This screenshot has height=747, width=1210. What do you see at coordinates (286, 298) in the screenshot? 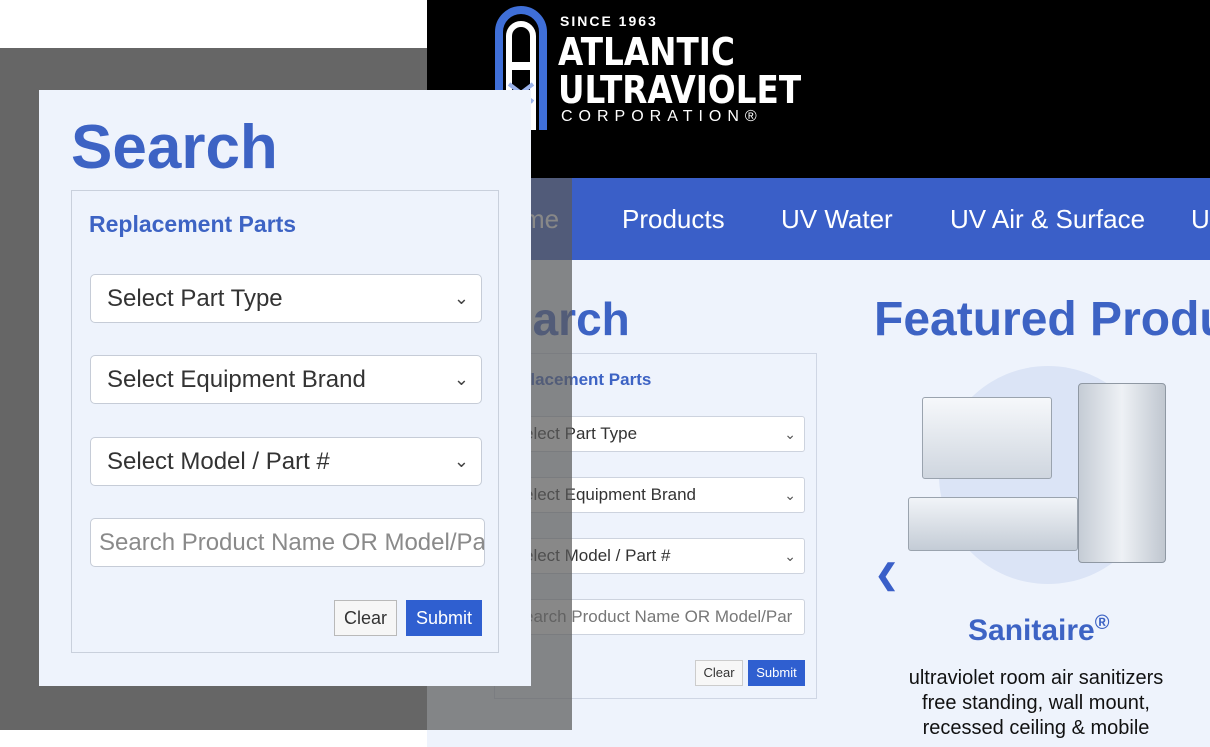
I see `part-type-select: Select Part Type ⌄` at bounding box center [286, 298].